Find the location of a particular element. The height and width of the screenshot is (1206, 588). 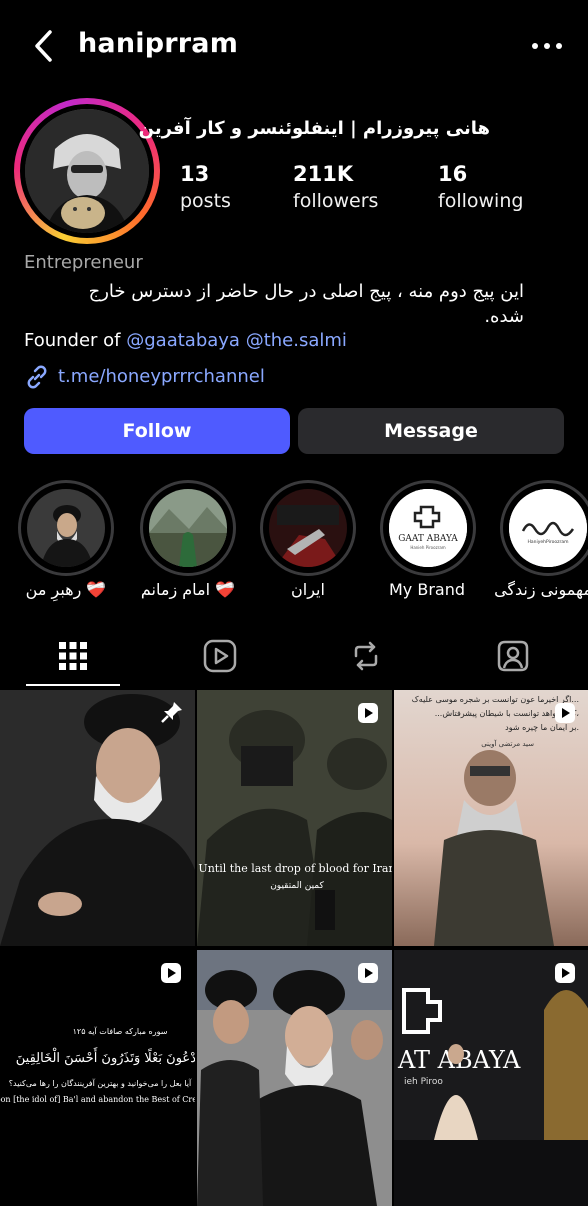

hanieh-signature-logo: HaniyehPiroozram is located at coordinates (548, 528).